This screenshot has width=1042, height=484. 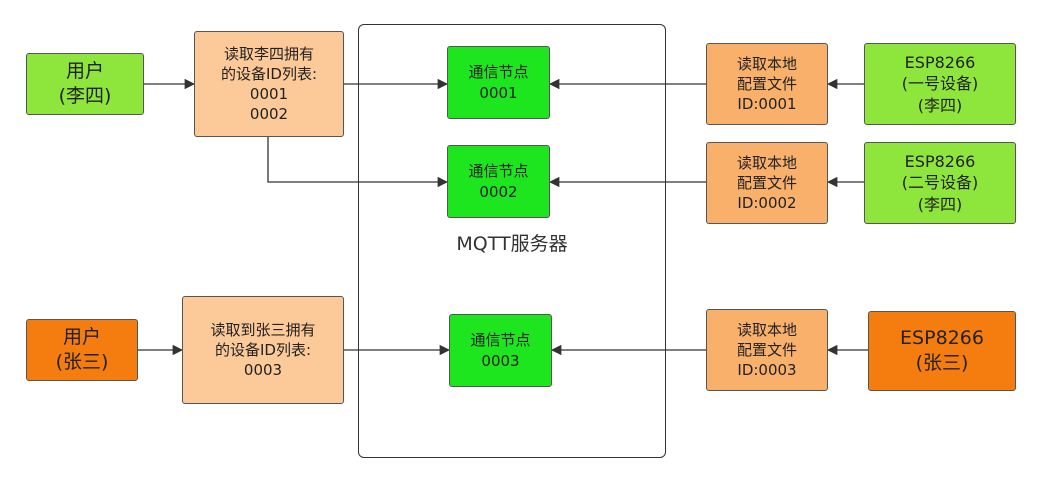 I want to click on config-file-0001-line-3: ID:0001, so click(x=767, y=104).